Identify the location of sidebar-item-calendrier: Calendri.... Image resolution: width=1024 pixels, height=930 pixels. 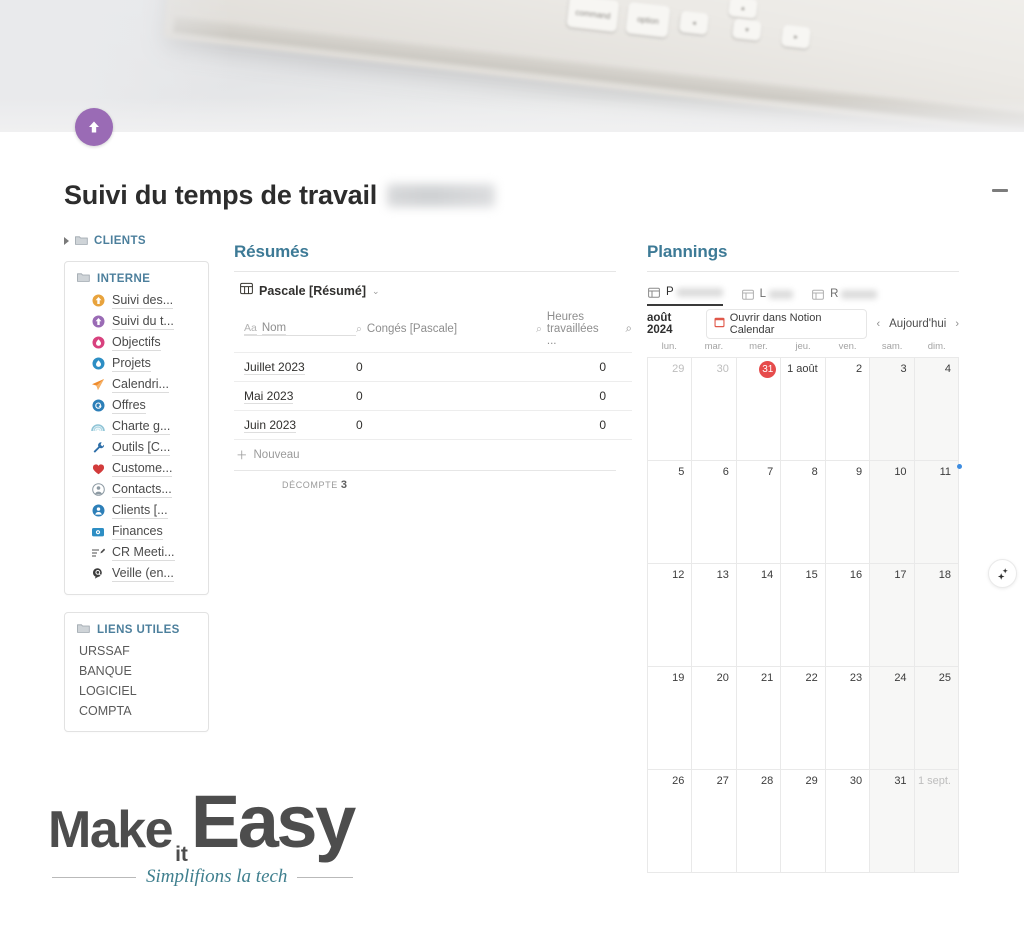
(137, 384).